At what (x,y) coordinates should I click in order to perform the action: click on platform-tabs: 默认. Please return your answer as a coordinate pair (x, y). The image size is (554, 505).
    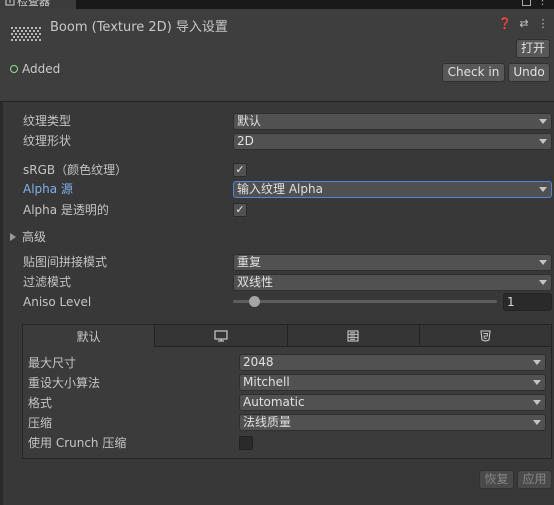
    Looking at the image, I should click on (287, 336).